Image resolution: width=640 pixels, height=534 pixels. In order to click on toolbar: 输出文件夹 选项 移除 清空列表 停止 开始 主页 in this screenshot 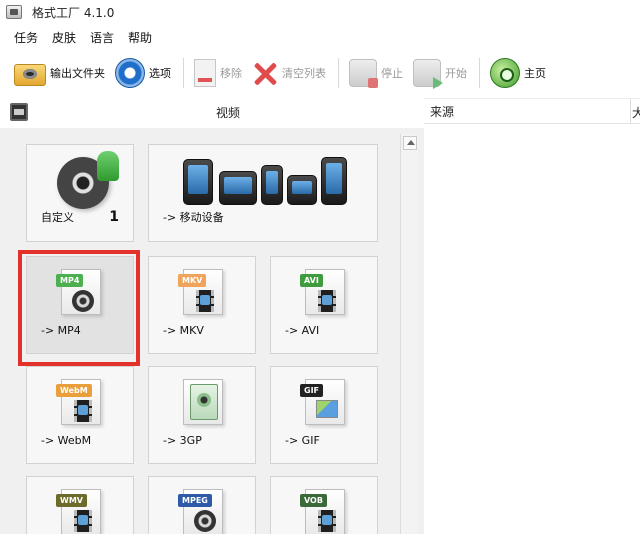, I will do `click(320, 73)`.